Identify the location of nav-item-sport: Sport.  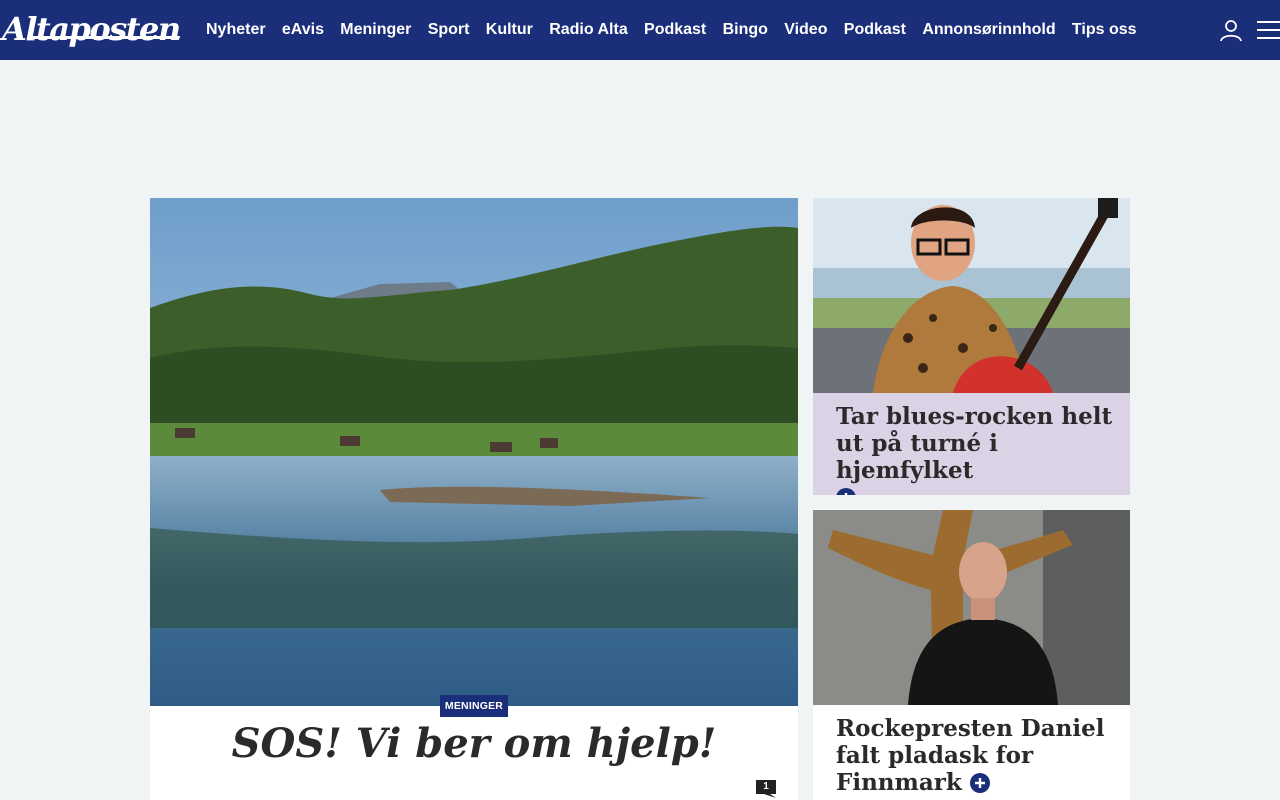
(449, 30).